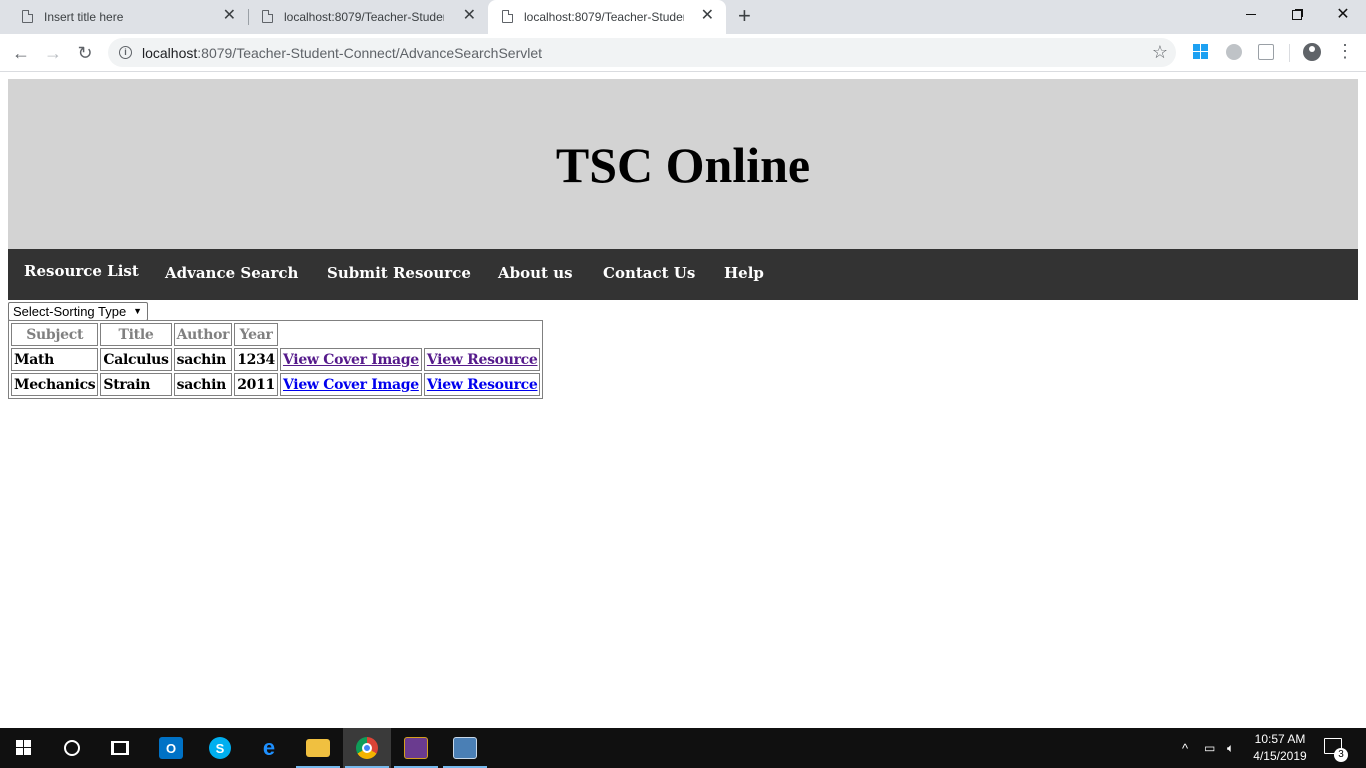 This screenshot has width=1366, height=768. What do you see at coordinates (256, 334) in the screenshot?
I see `column-header-year: Year` at bounding box center [256, 334].